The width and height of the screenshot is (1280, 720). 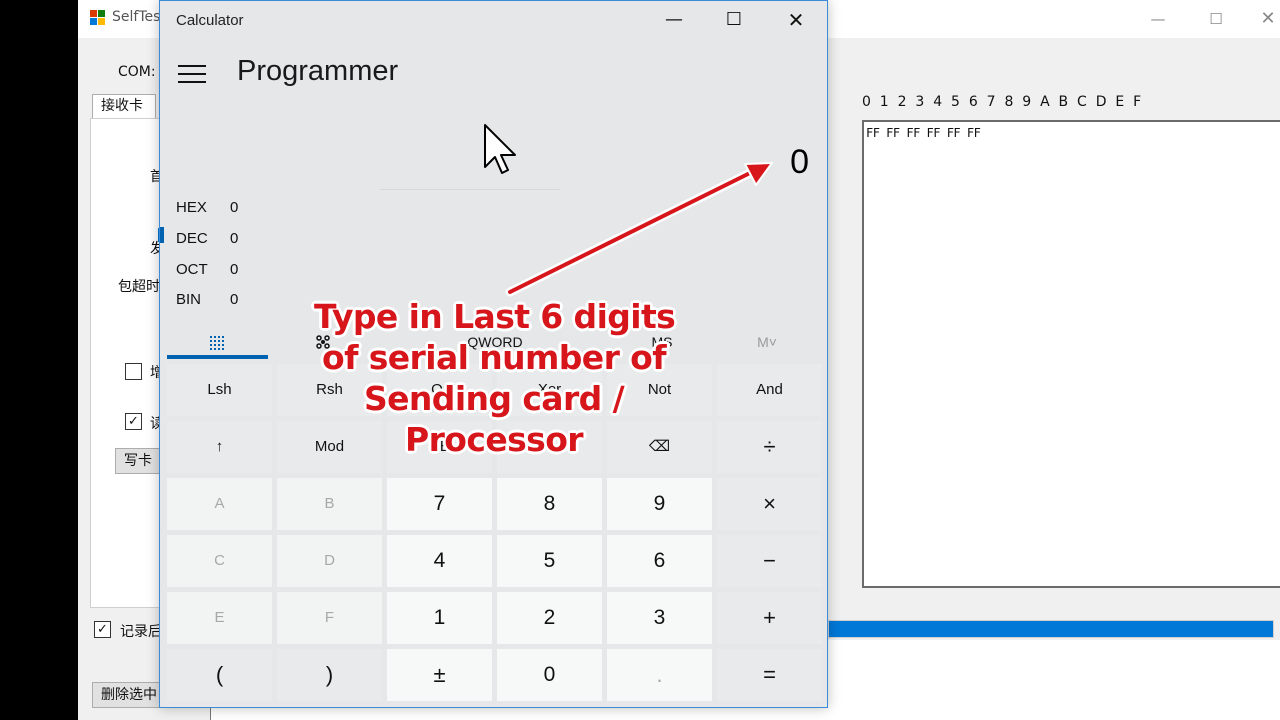 I want to click on hex-column-header: 0 1 2 3 4 5 6 7 8 9 A B C D E F, so click(x=1002, y=102).